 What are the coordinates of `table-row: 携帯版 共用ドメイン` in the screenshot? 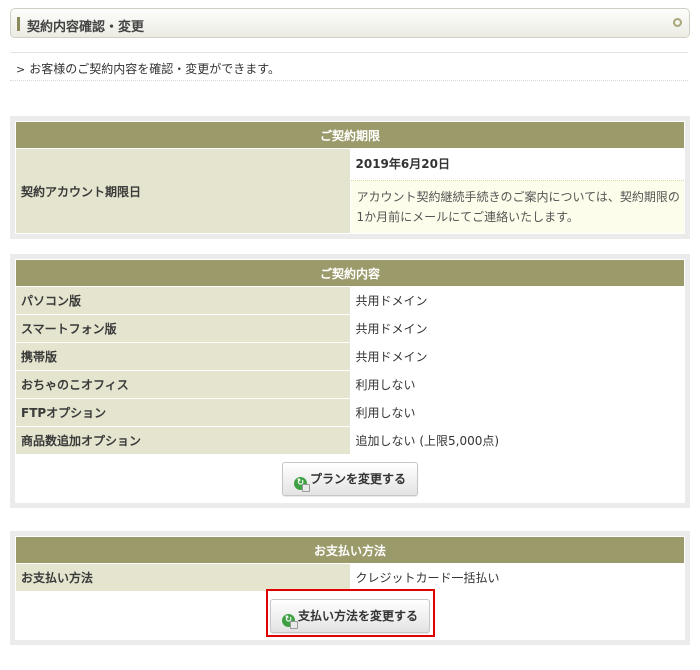 It's located at (350, 356).